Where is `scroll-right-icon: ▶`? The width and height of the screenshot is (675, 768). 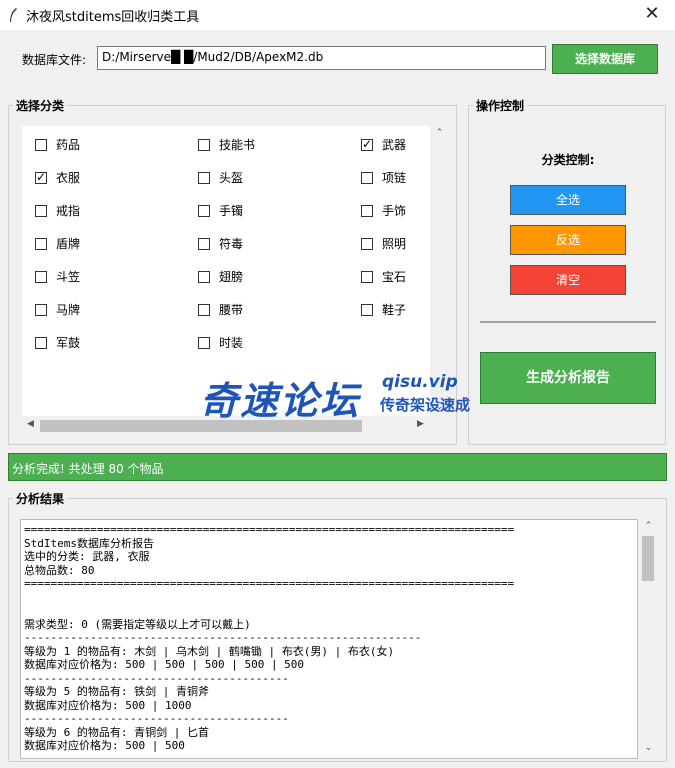
scroll-right-icon: ▶ is located at coordinates (420, 424).